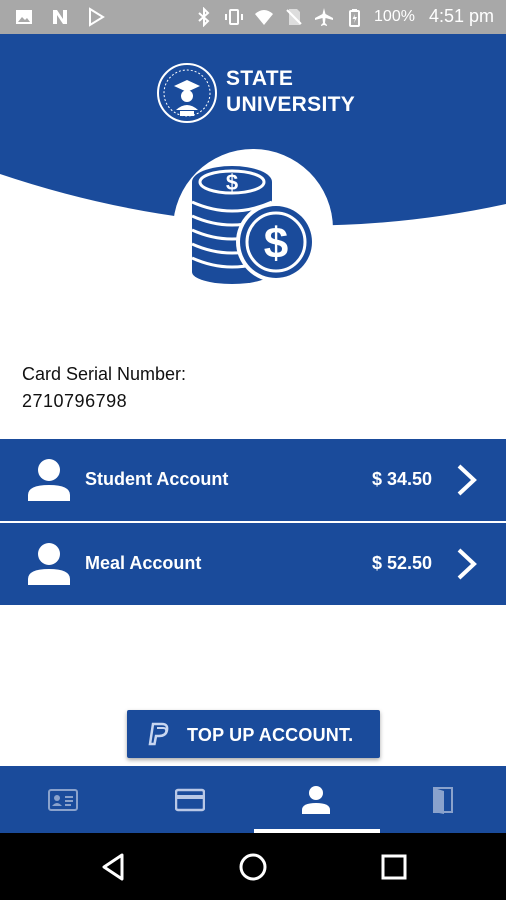 This screenshot has width=506, height=900. Describe the element at coordinates (187, 93) in the screenshot. I see `university-seal-icon` at that location.